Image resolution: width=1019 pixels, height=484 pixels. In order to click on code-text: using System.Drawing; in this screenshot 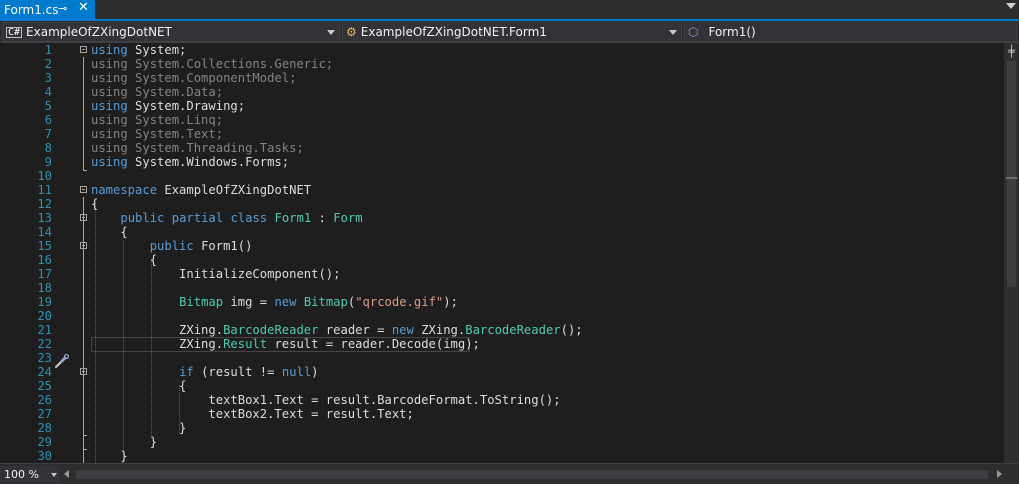, I will do `click(168, 106)`.